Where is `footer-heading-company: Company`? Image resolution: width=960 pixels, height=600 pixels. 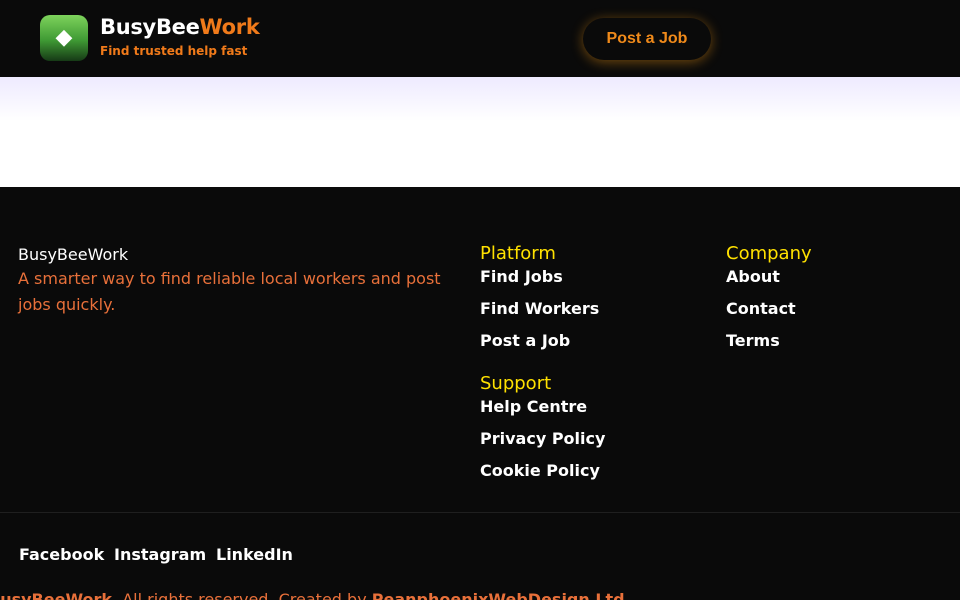 footer-heading-company: Company is located at coordinates (769, 253).